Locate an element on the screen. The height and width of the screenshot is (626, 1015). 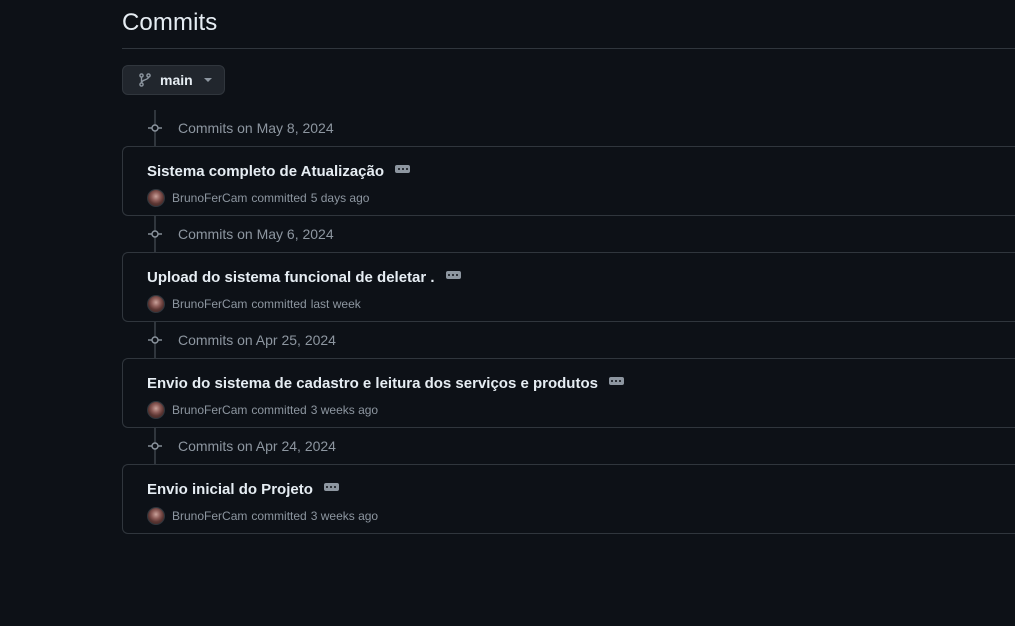
commit-title-link: Sistema completo de Atualização is located at coordinates (265, 171).